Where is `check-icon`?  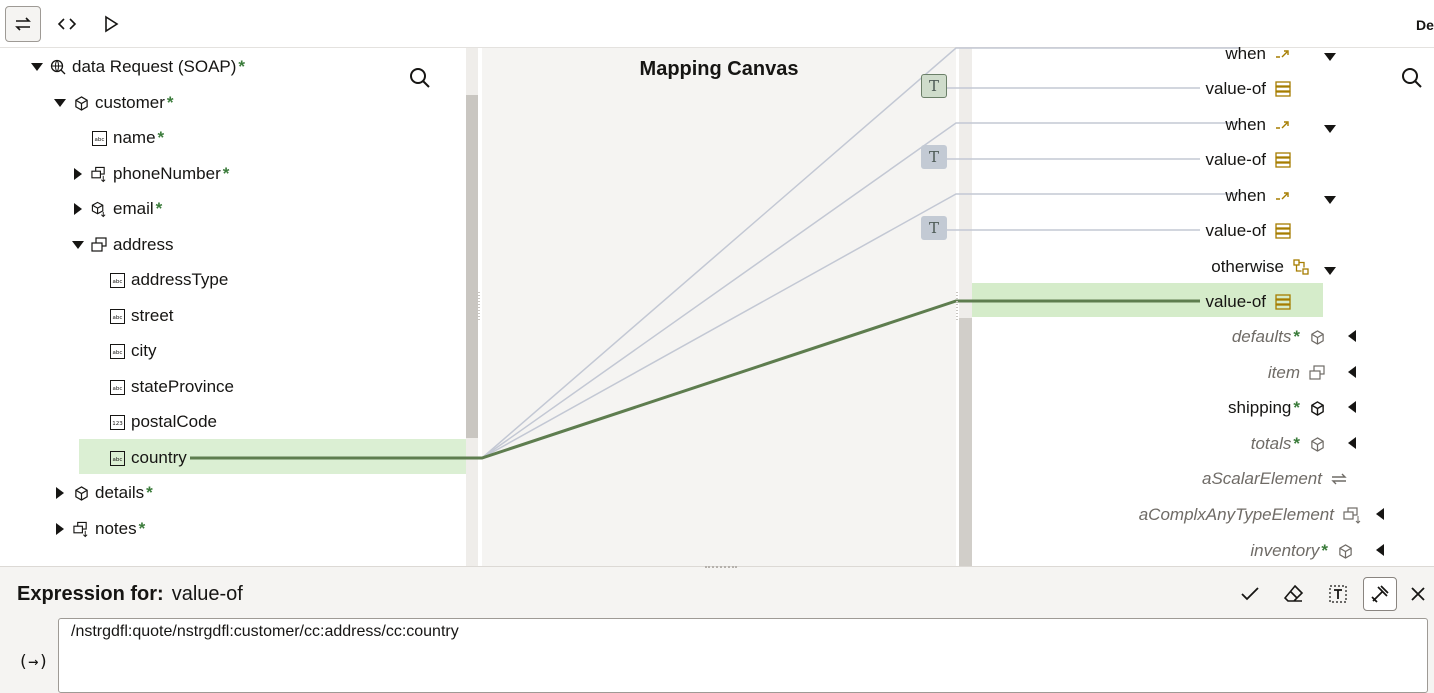 check-icon is located at coordinates (1250, 594).